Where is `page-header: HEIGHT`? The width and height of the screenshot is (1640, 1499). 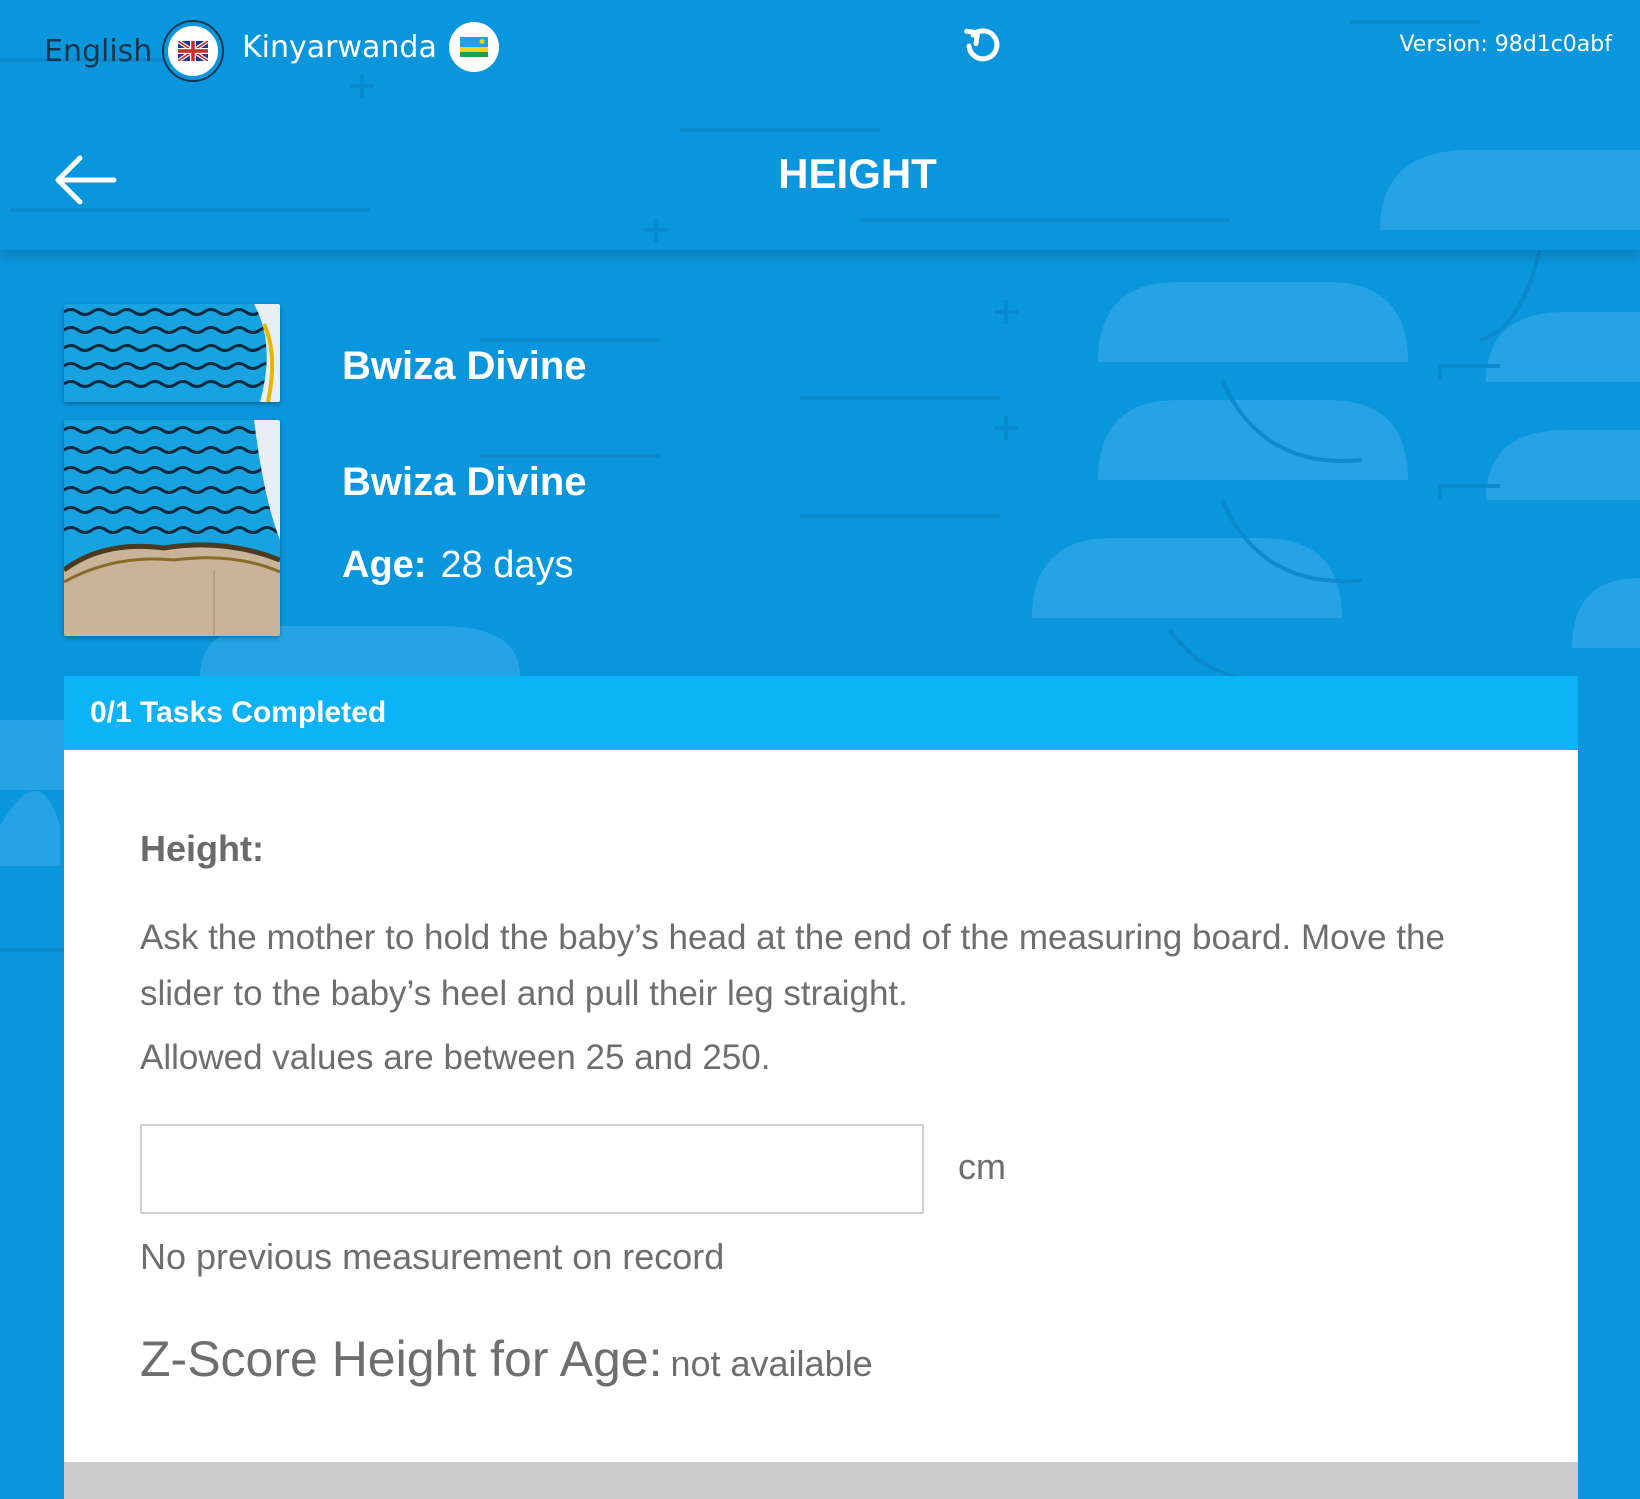 page-header: HEIGHT is located at coordinates (820, 180).